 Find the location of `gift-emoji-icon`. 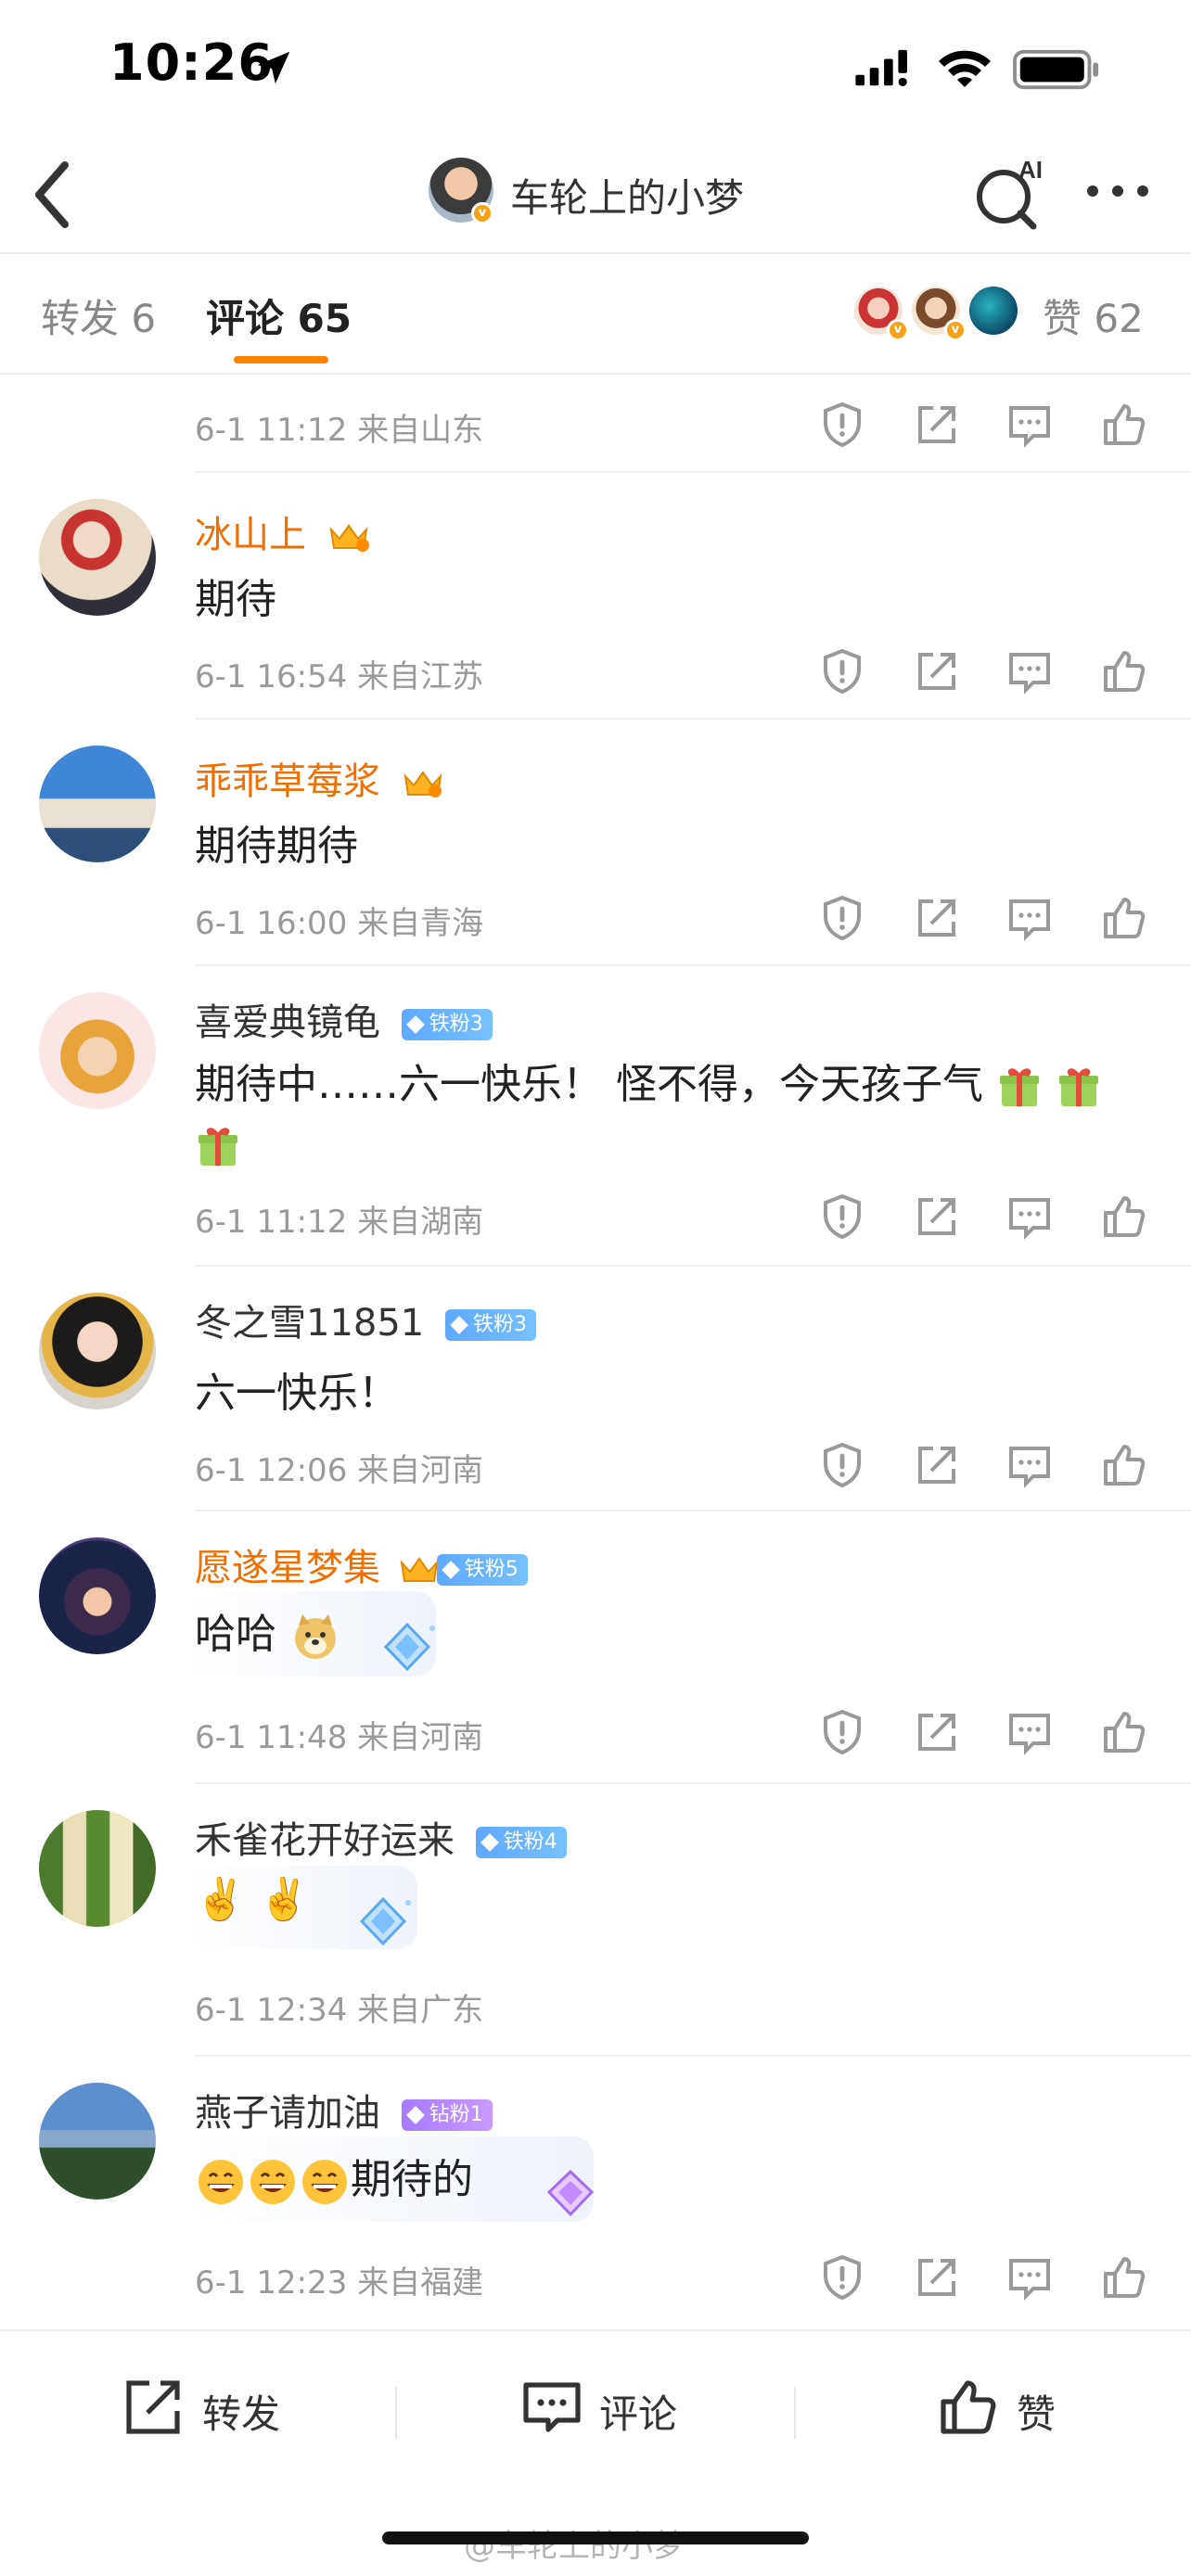

gift-emoji-icon is located at coordinates (217, 1147).